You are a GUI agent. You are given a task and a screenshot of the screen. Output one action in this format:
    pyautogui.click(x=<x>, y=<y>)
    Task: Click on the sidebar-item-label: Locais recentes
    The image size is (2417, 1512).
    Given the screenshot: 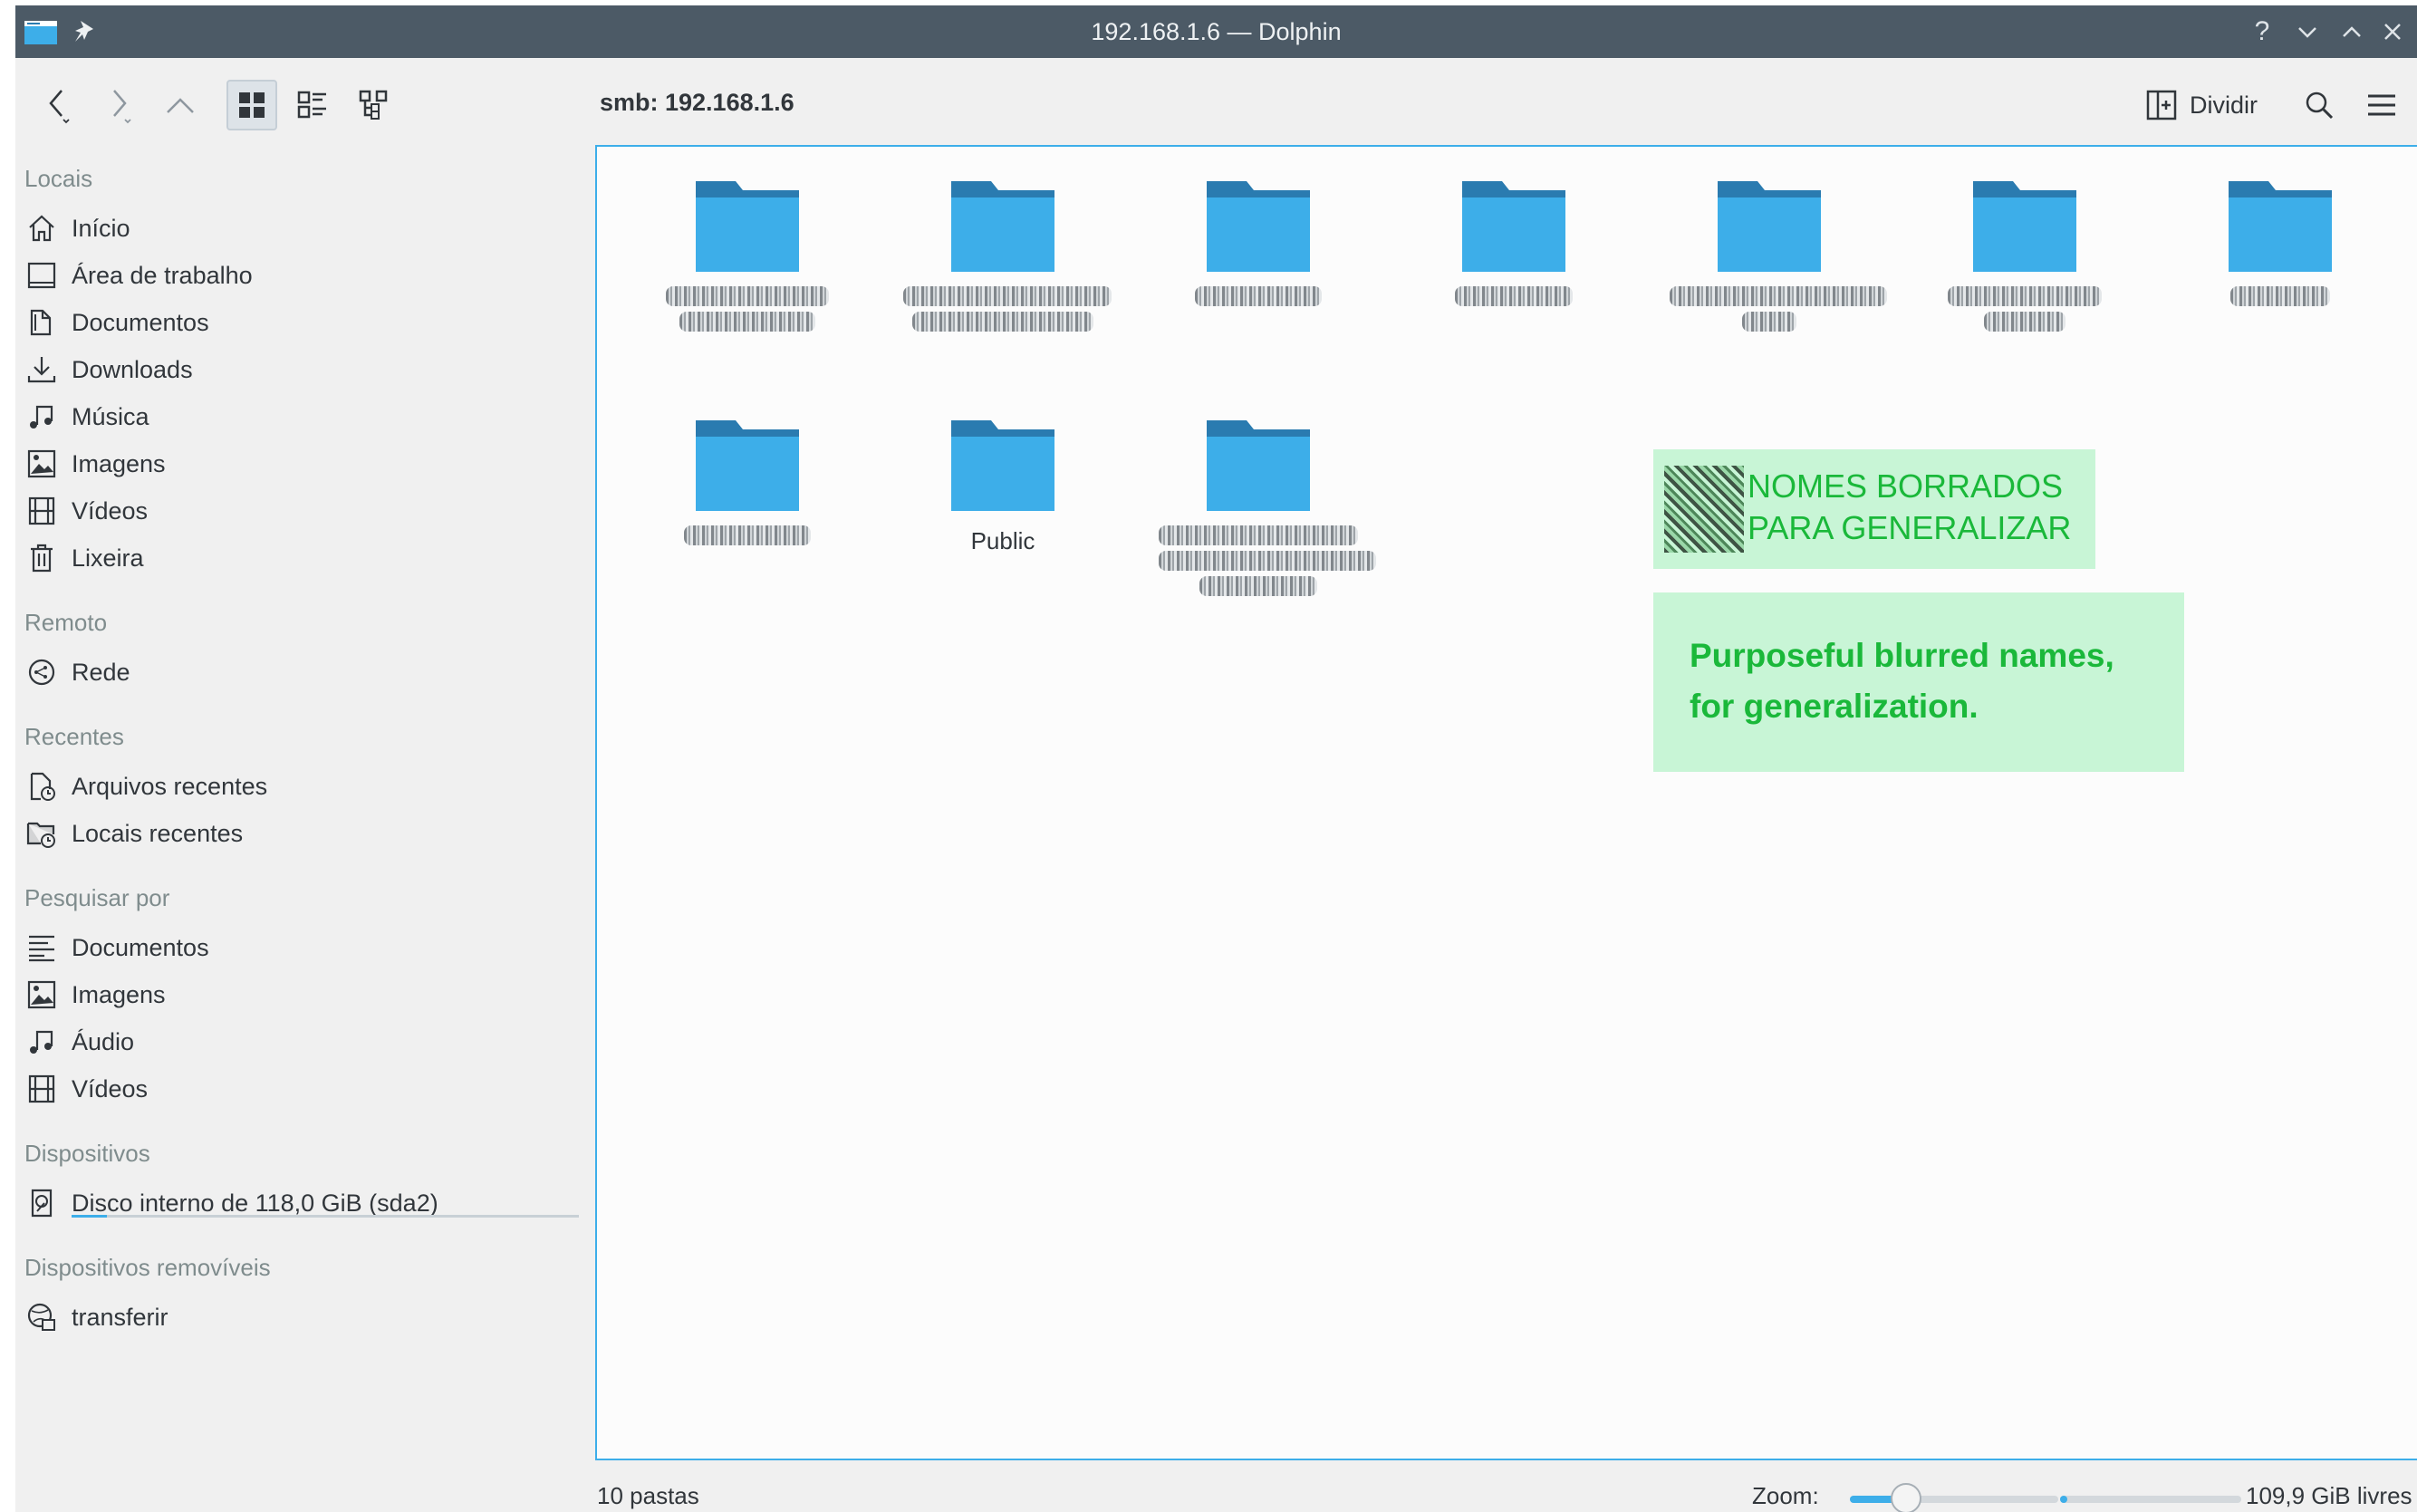 What is the action you would take?
    pyautogui.click(x=158, y=833)
    